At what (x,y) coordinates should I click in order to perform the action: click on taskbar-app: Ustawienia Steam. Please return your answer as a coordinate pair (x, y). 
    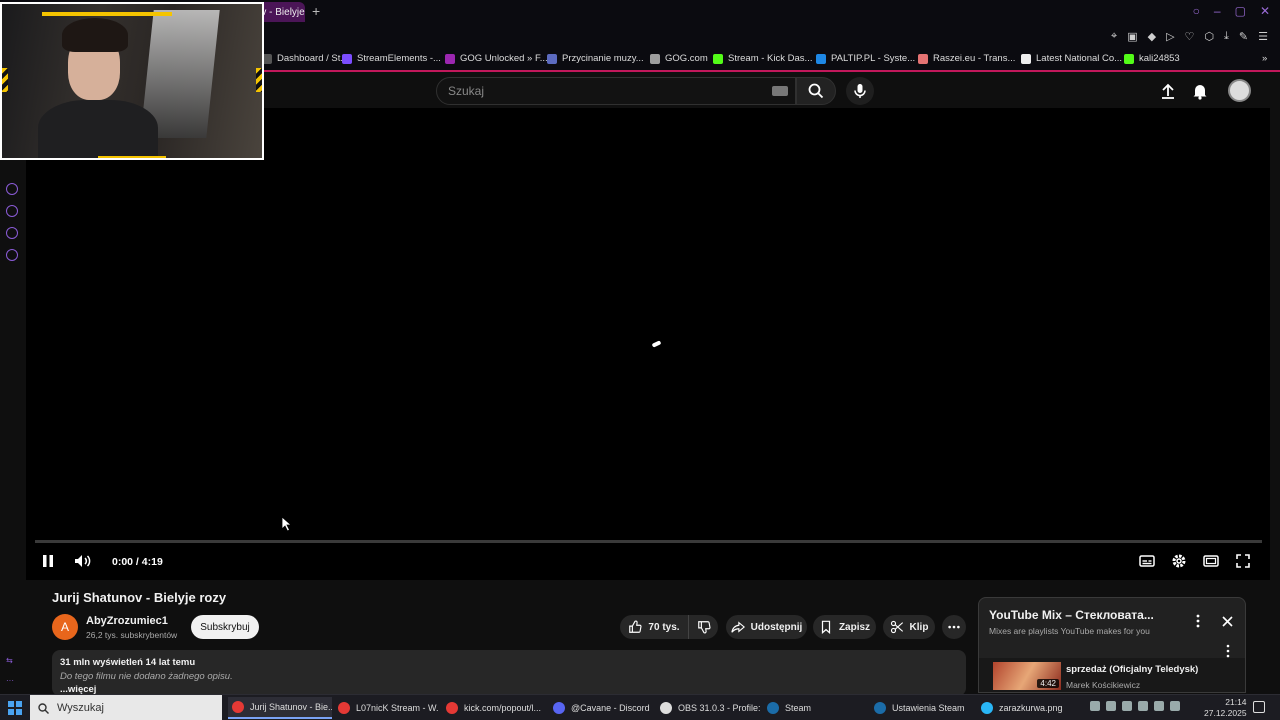
    Looking at the image, I should click on (924, 708).